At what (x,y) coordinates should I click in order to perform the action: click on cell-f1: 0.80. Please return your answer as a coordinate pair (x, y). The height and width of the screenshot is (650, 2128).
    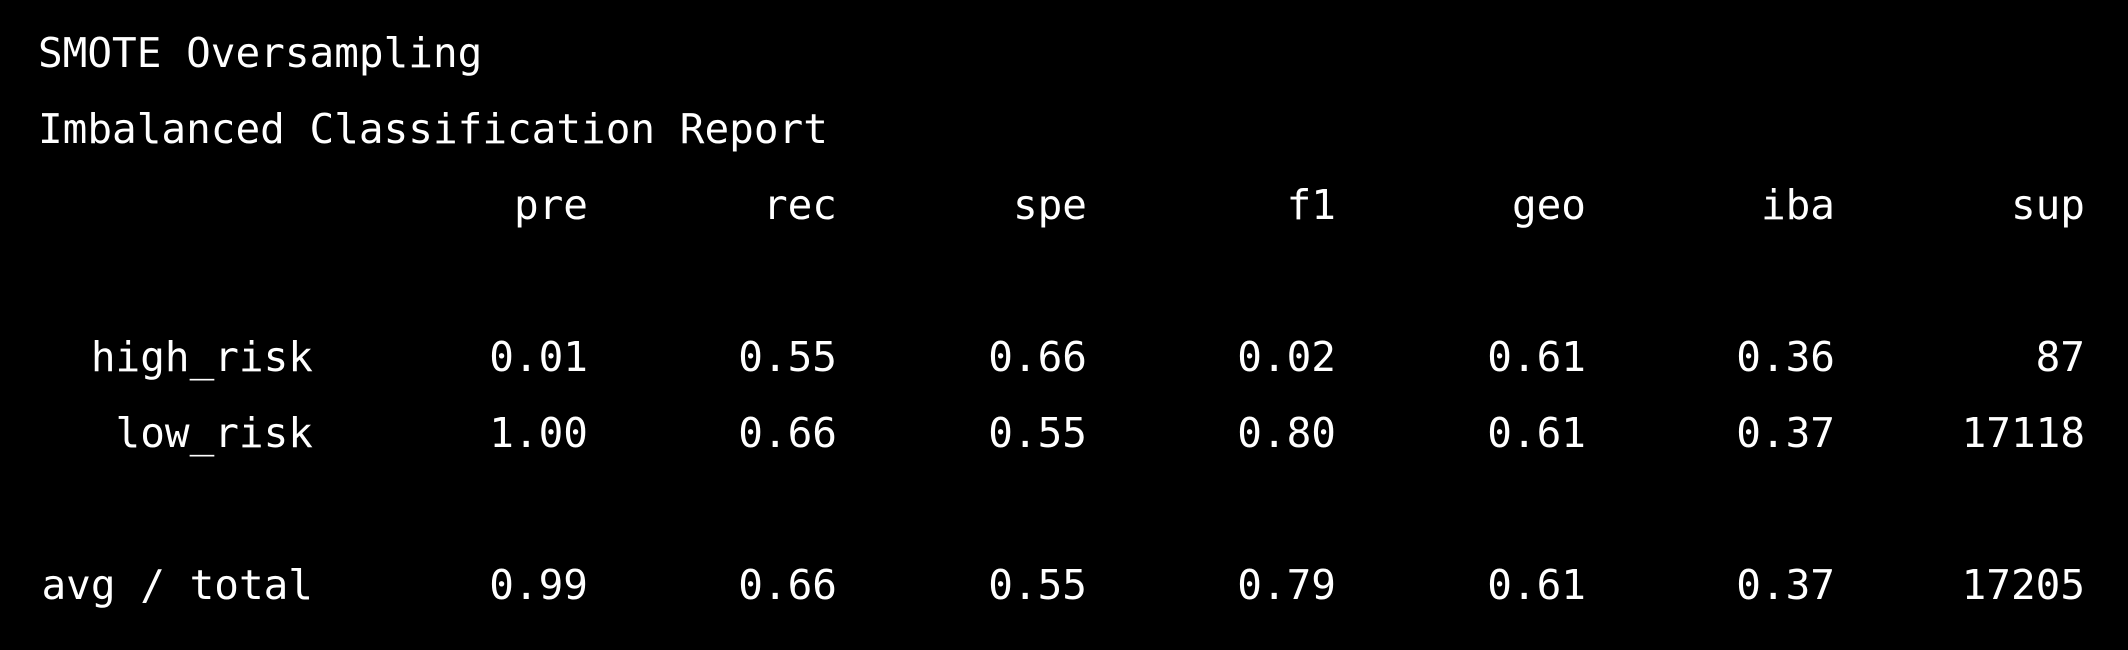
    Looking at the image, I should click on (1286, 433).